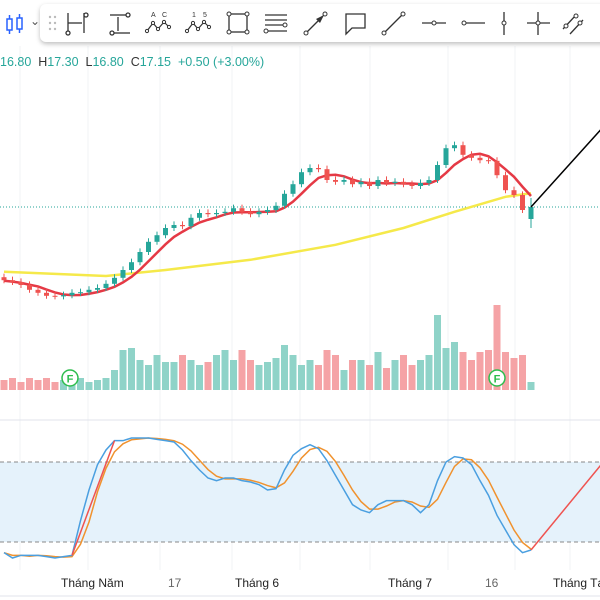 This screenshot has width=600, height=600. Describe the element at coordinates (276, 23) in the screenshot. I see `parallel-channel-icon` at that location.